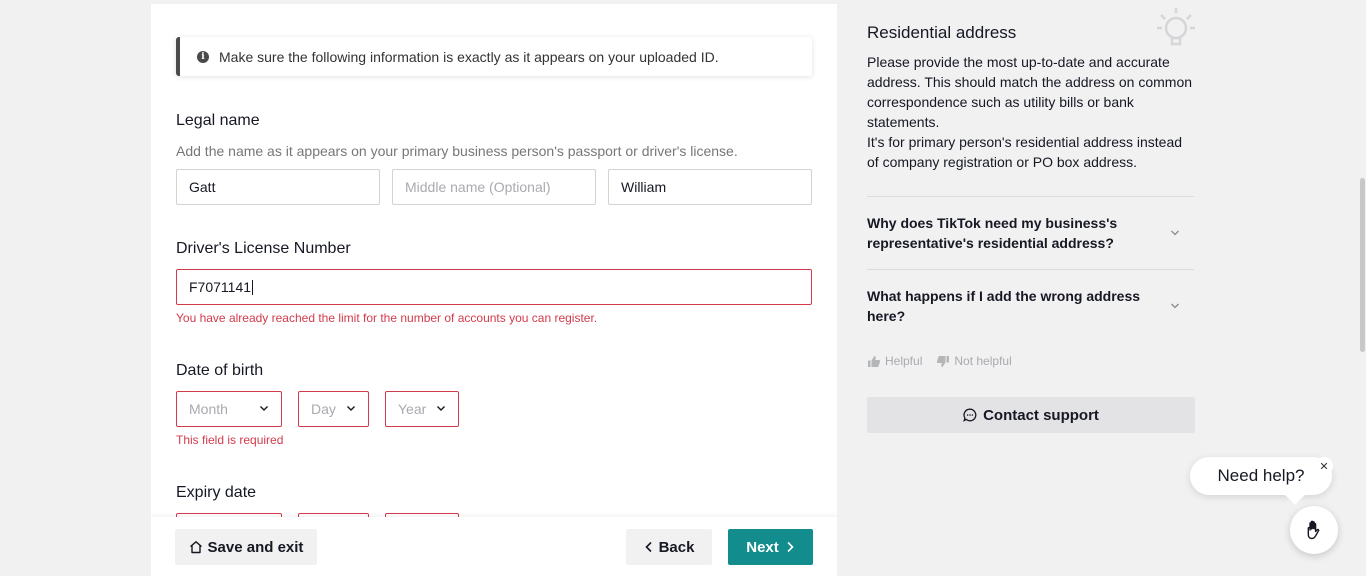 The width and height of the screenshot is (1366, 576). What do you see at coordinates (1362, 265) in the screenshot?
I see `page-scrollbar` at bounding box center [1362, 265].